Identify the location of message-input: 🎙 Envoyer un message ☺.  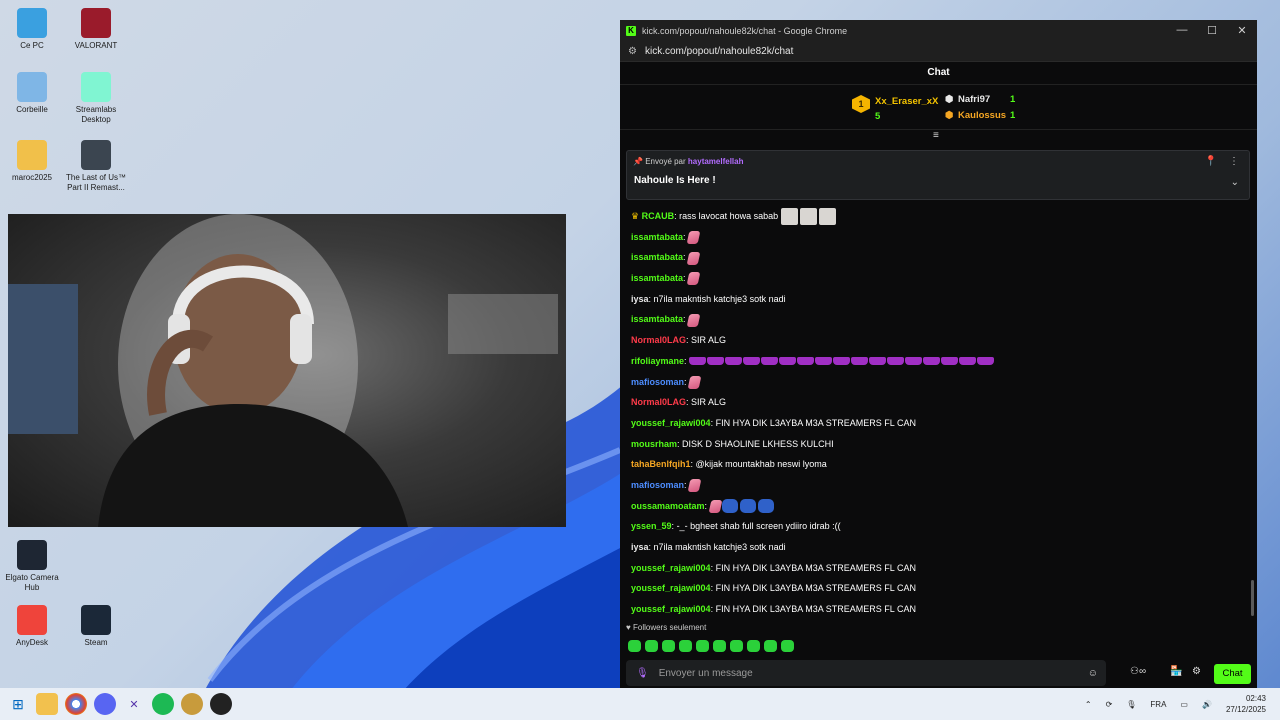
(866, 673).